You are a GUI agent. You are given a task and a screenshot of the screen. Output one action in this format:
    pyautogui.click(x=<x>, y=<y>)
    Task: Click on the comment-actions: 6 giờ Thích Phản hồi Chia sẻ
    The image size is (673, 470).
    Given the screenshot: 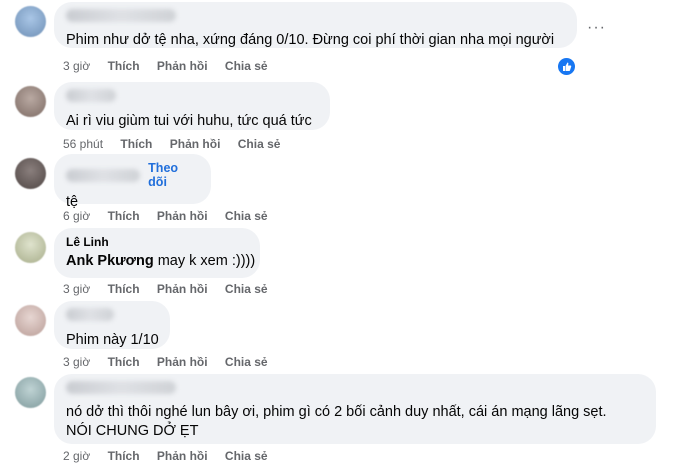 What is the action you would take?
    pyautogui.click(x=172, y=216)
    